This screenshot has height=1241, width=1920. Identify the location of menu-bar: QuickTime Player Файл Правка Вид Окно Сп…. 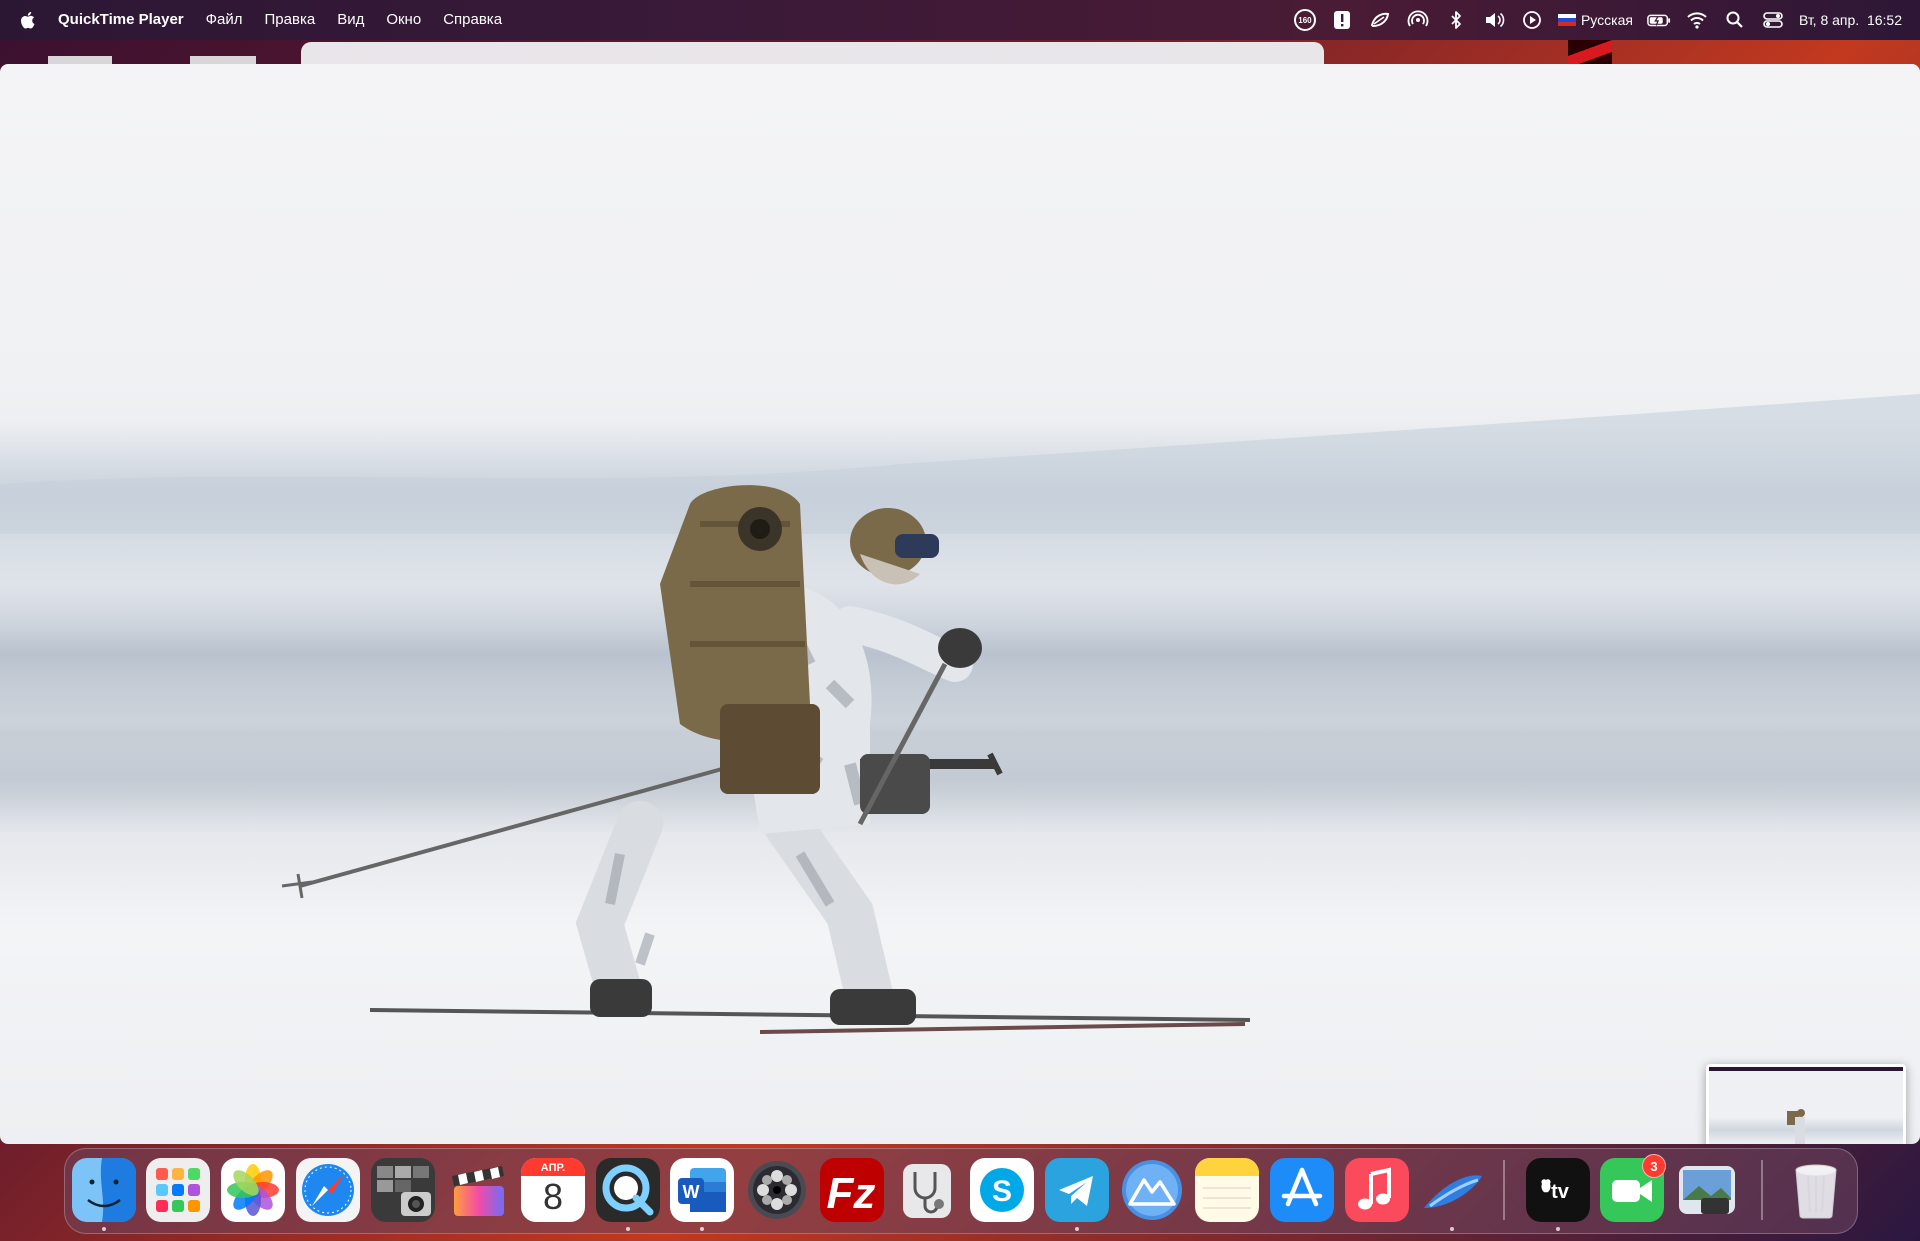
(960, 20).